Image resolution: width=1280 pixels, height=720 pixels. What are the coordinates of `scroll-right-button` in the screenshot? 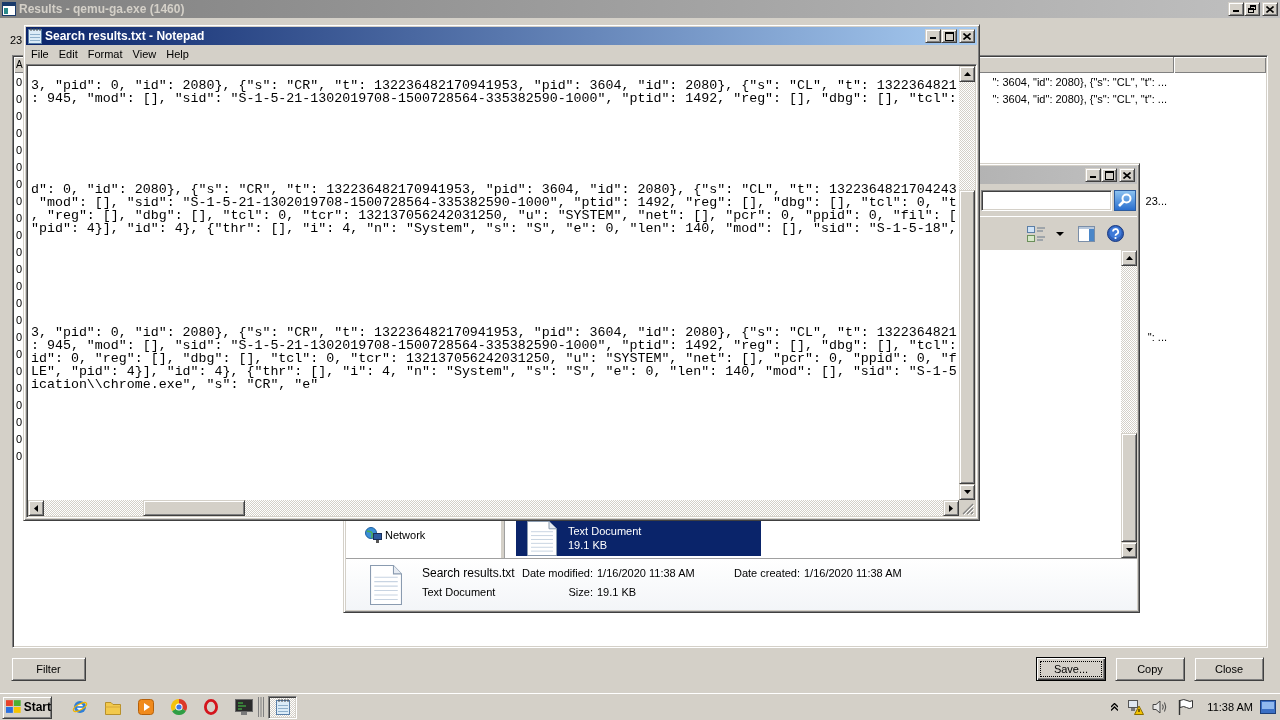 It's located at (951, 508).